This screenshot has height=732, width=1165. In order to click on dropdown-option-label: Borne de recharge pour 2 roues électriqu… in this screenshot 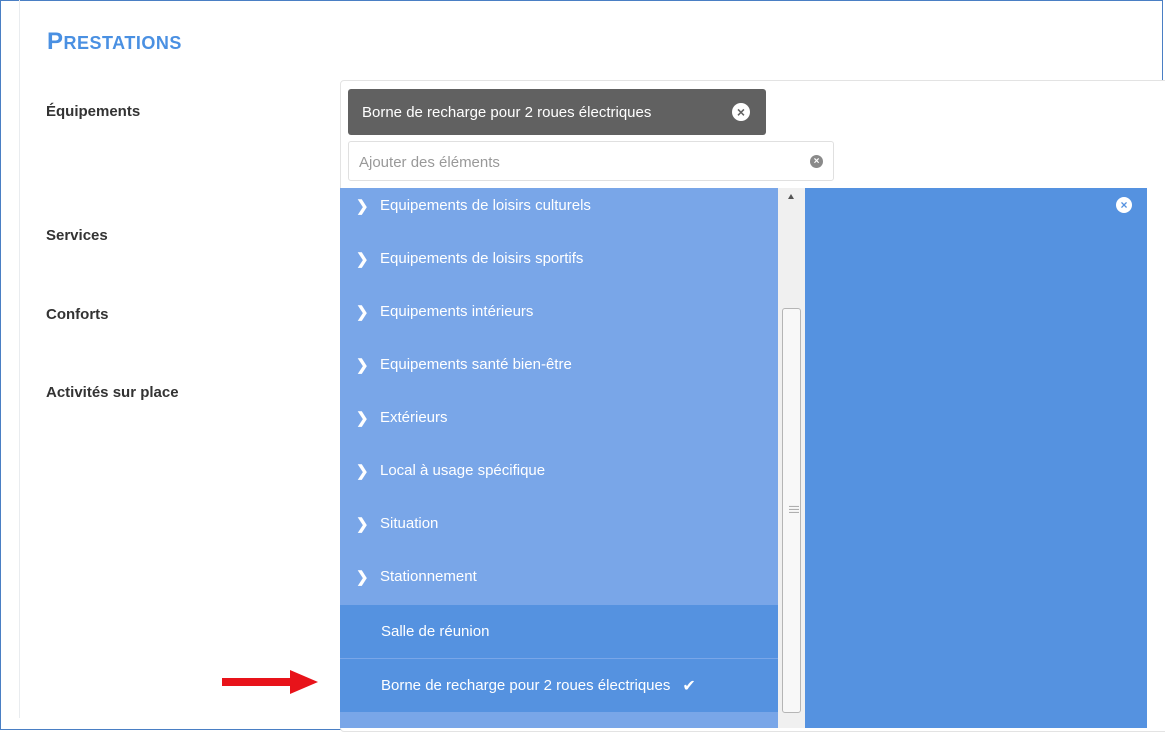, I will do `click(526, 685)`.